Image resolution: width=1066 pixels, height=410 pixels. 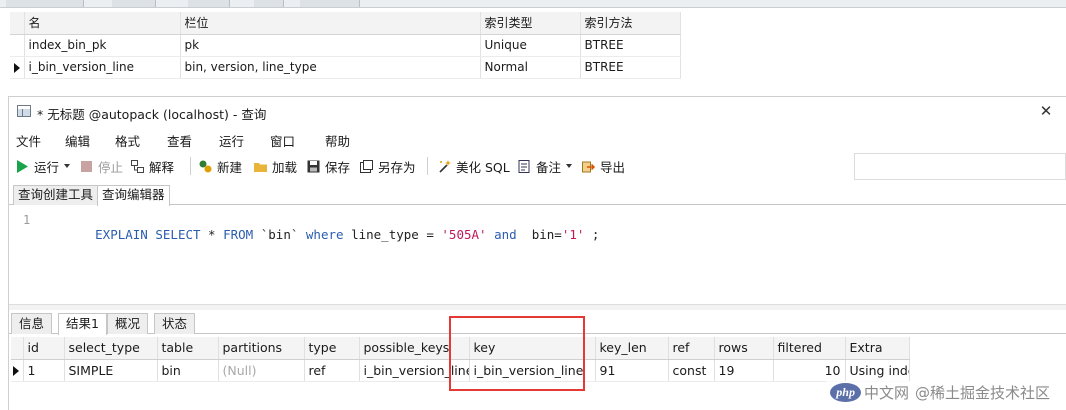 I want to click on column-header-partitions: partitions, so click(x=261, y=348).